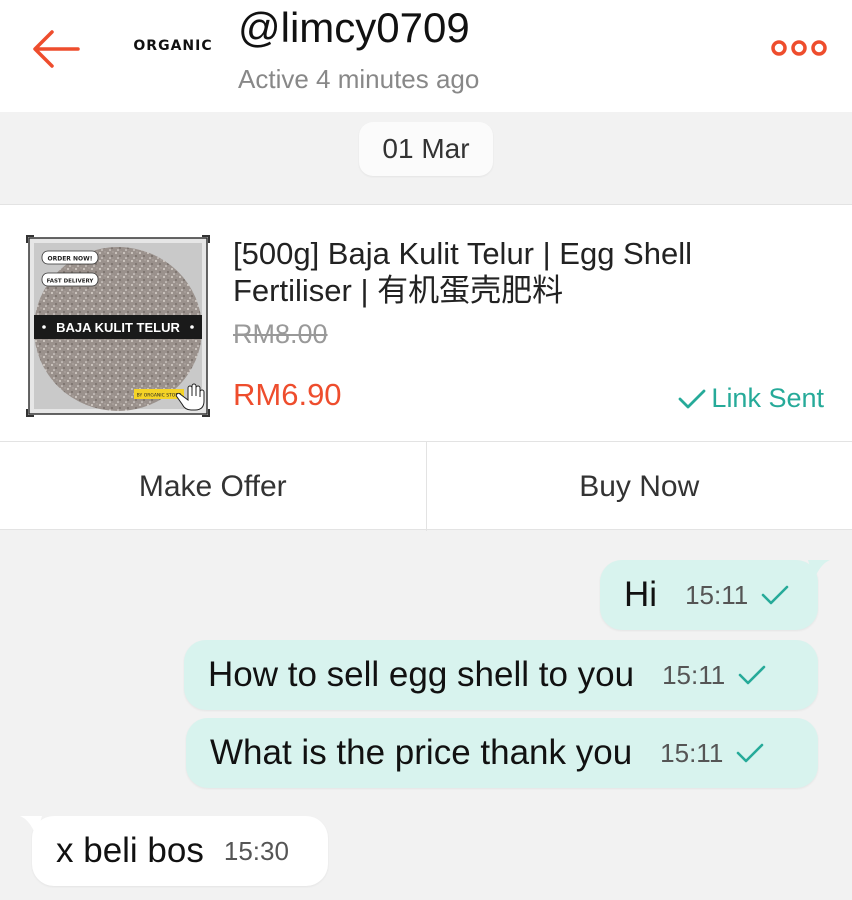 This screenshot has width=852, height=900. I want to click on shop-logo: ORGANIC, so click(173, 46).